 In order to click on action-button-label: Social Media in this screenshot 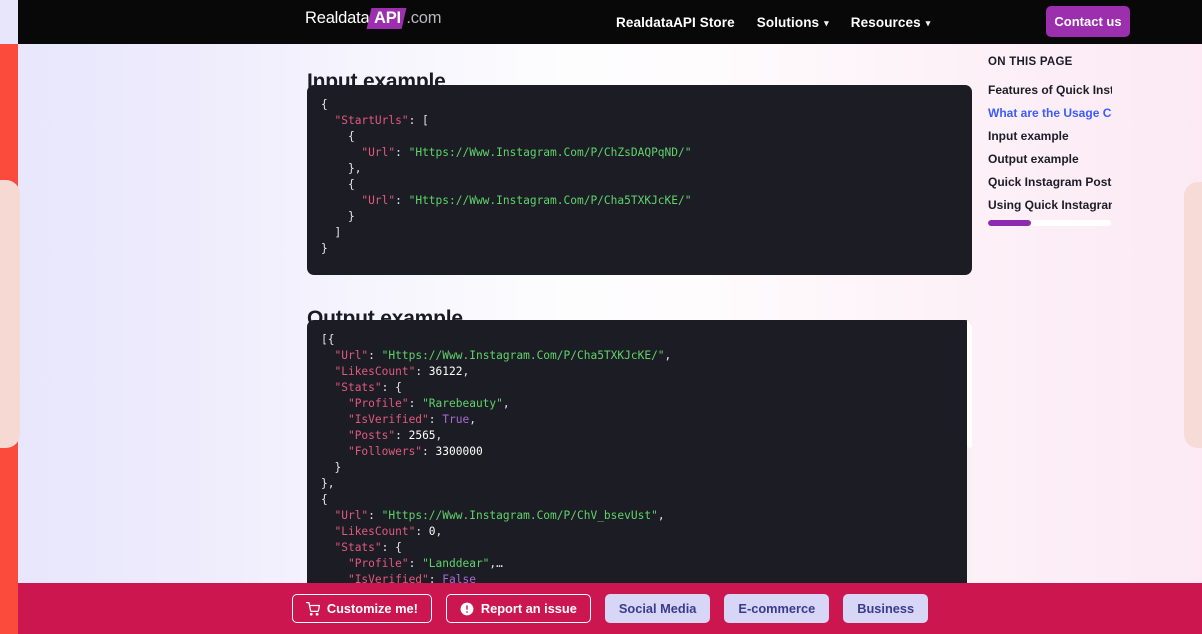, I will do `click(657, 608)`.